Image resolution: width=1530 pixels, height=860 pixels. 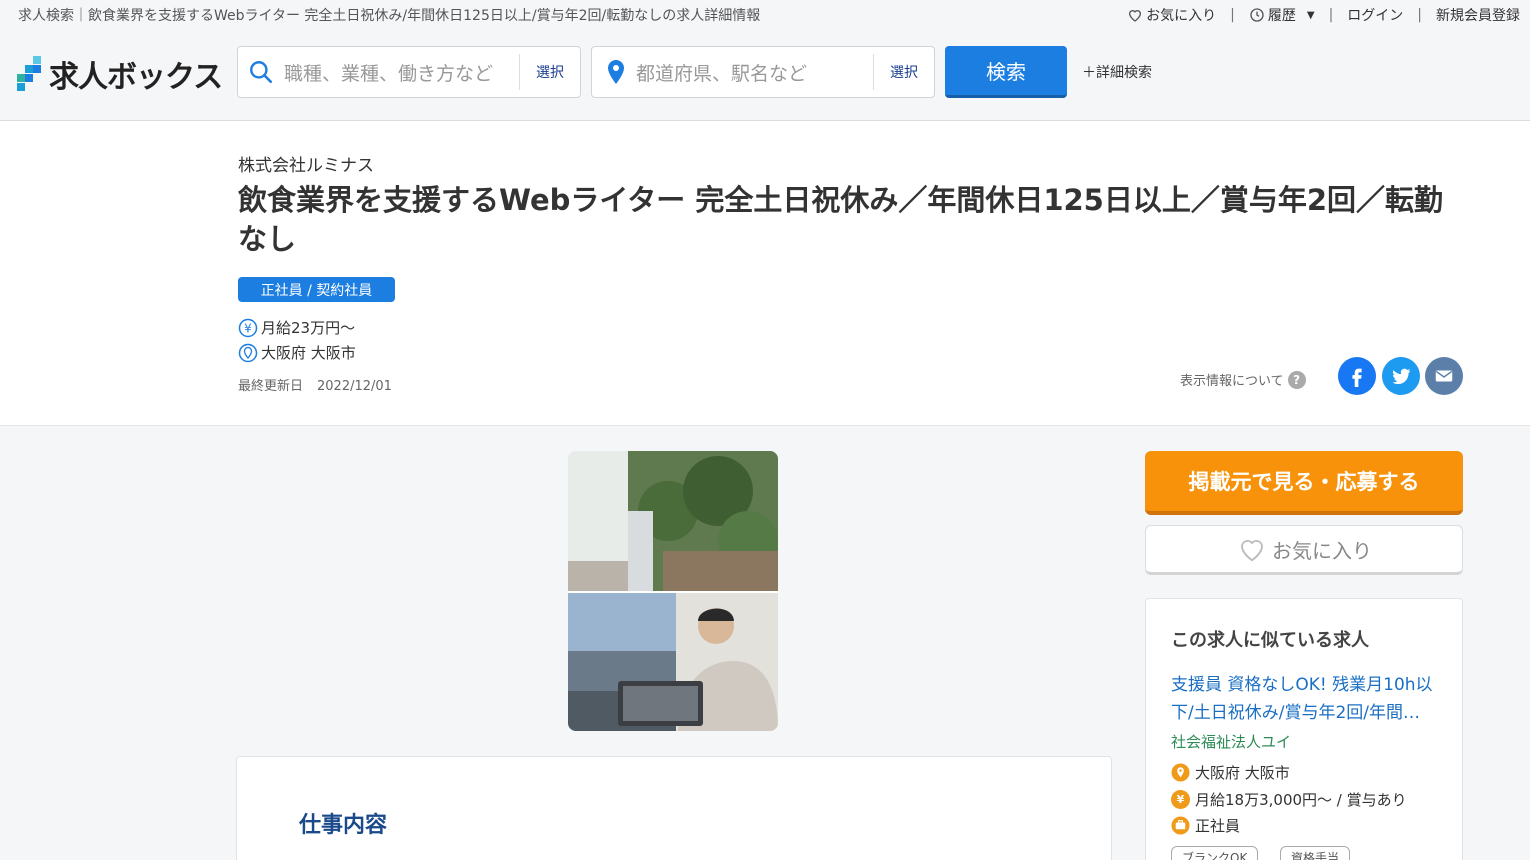 I want to click on facebook-icon, so click(x=1357, y=377).